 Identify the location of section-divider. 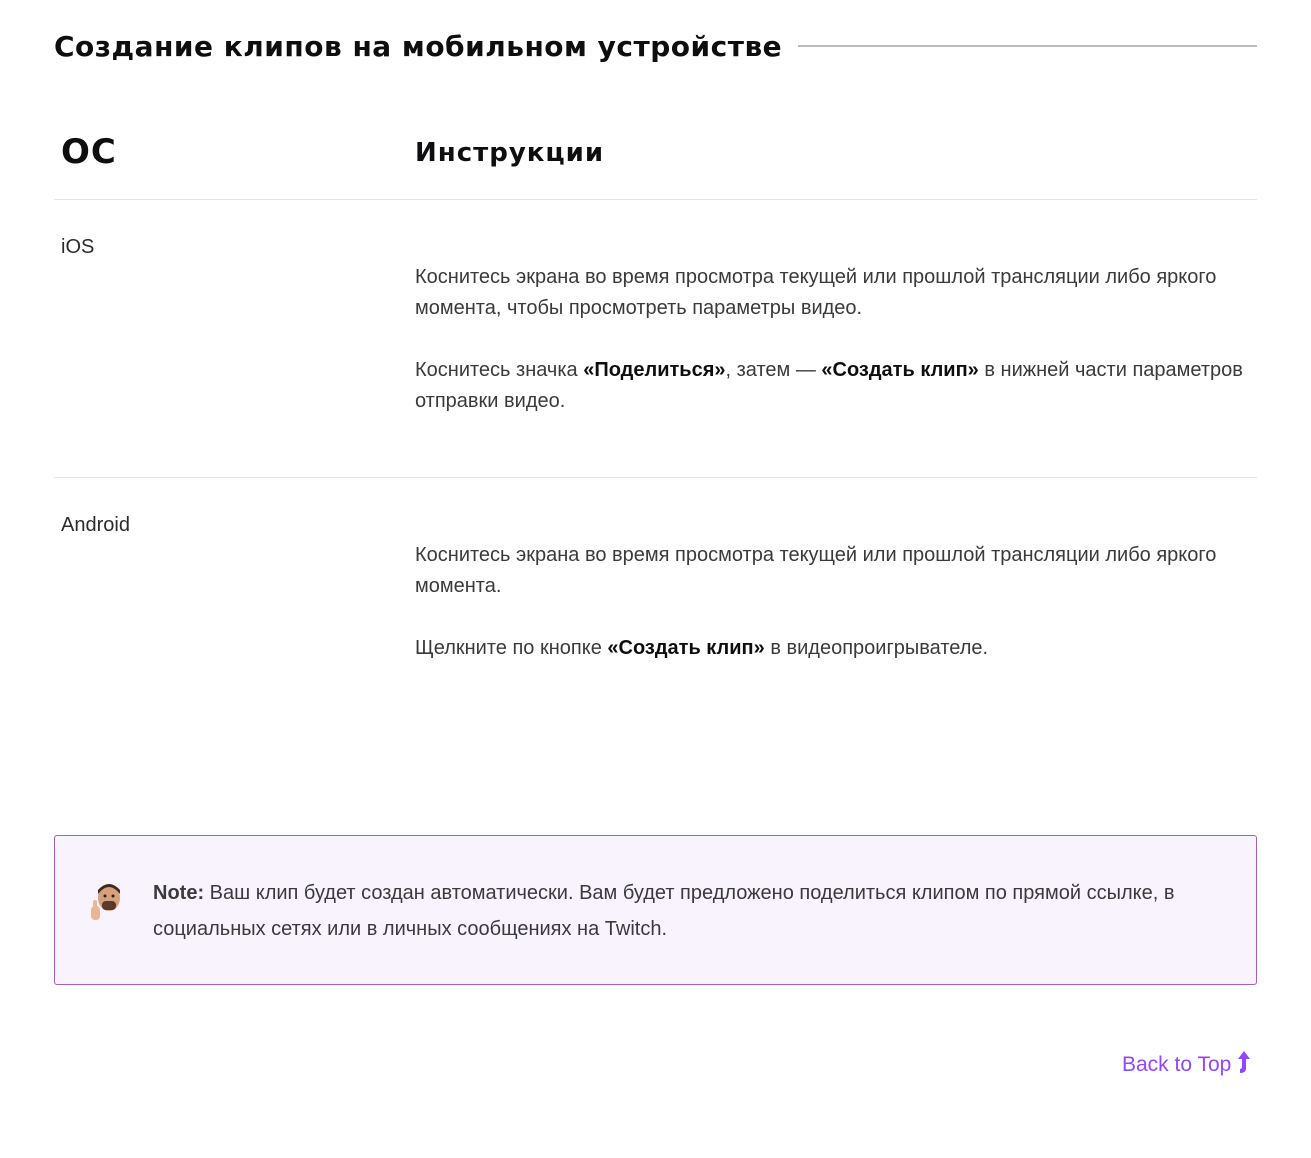
(1027, 46).